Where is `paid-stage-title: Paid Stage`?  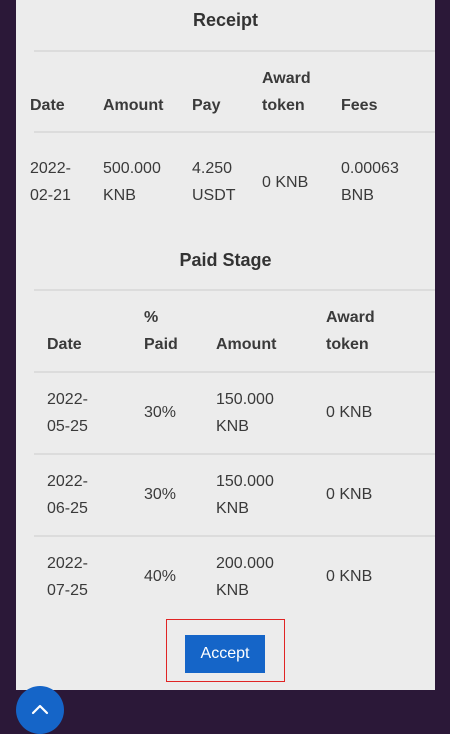 paid-stage-title: Paid Stage is located at coordinates (225, 260).